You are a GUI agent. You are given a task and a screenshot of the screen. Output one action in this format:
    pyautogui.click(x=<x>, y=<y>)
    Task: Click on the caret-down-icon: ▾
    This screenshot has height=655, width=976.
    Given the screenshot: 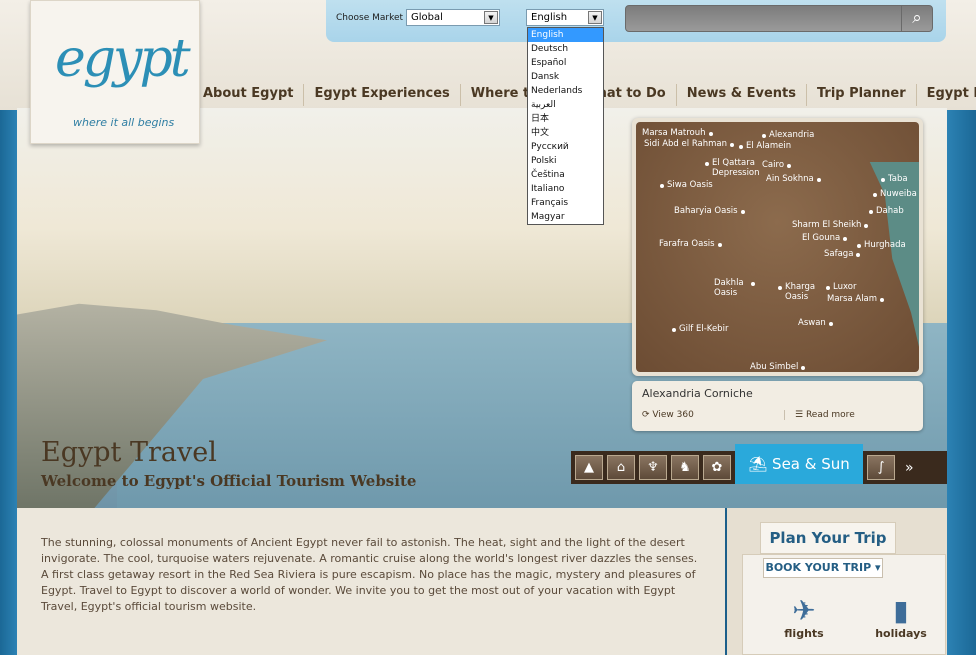 What is the action you would take?
    pyautogui.click(x=878, y=567)
    